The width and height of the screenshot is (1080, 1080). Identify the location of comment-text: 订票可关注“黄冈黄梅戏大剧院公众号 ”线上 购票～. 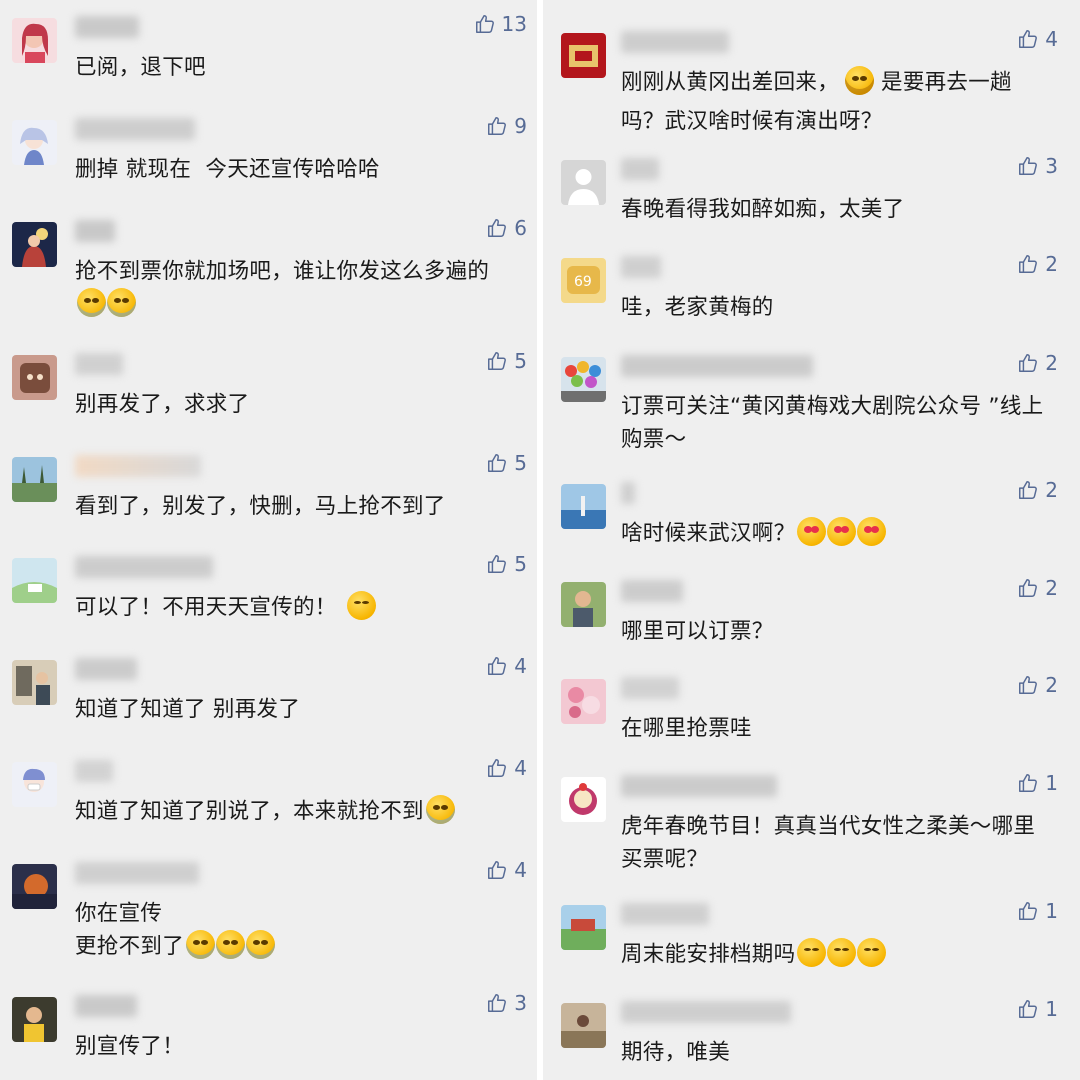
(832, 423).